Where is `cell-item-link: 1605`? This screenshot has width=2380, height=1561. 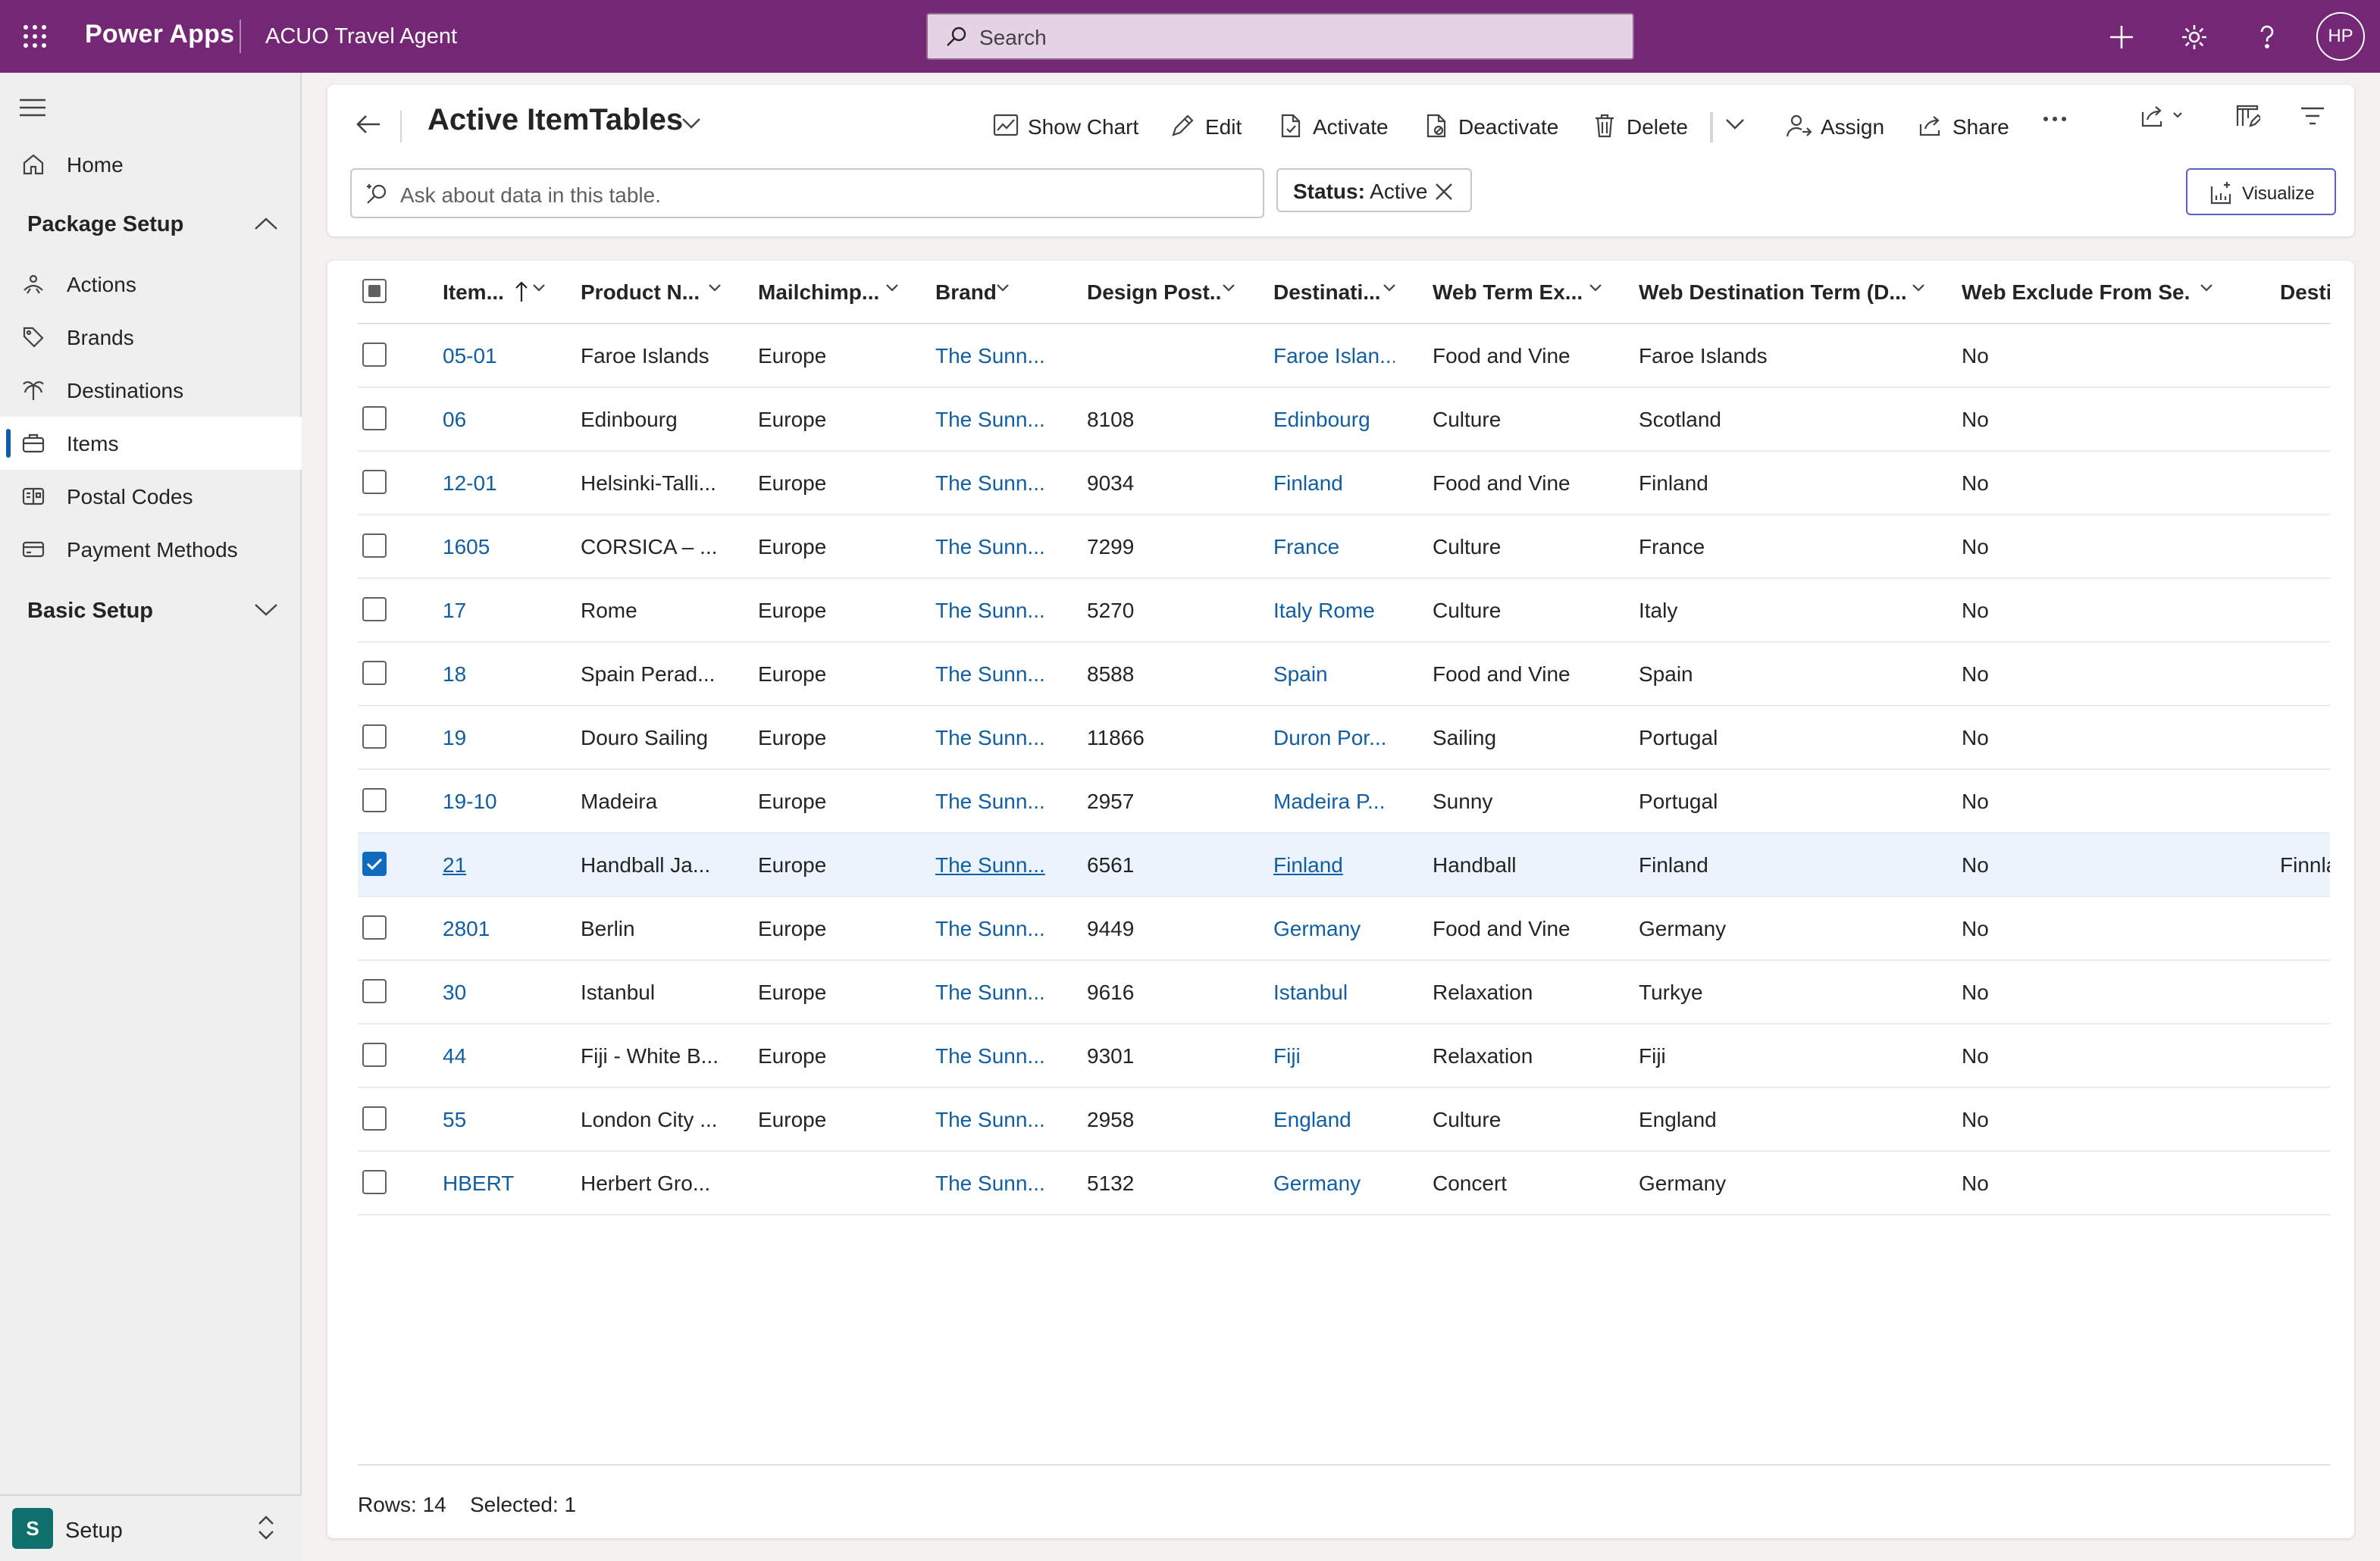 cell-item-link: 1605 is located at coordinates (504, 547).